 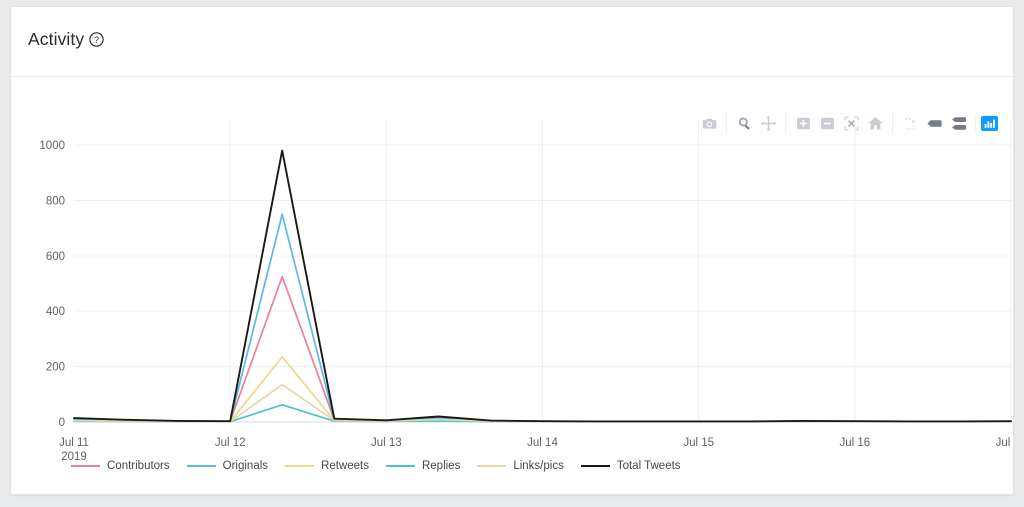 I want to click on x-axis-tick-label: Jul 17, so click(x=1005, y=443).